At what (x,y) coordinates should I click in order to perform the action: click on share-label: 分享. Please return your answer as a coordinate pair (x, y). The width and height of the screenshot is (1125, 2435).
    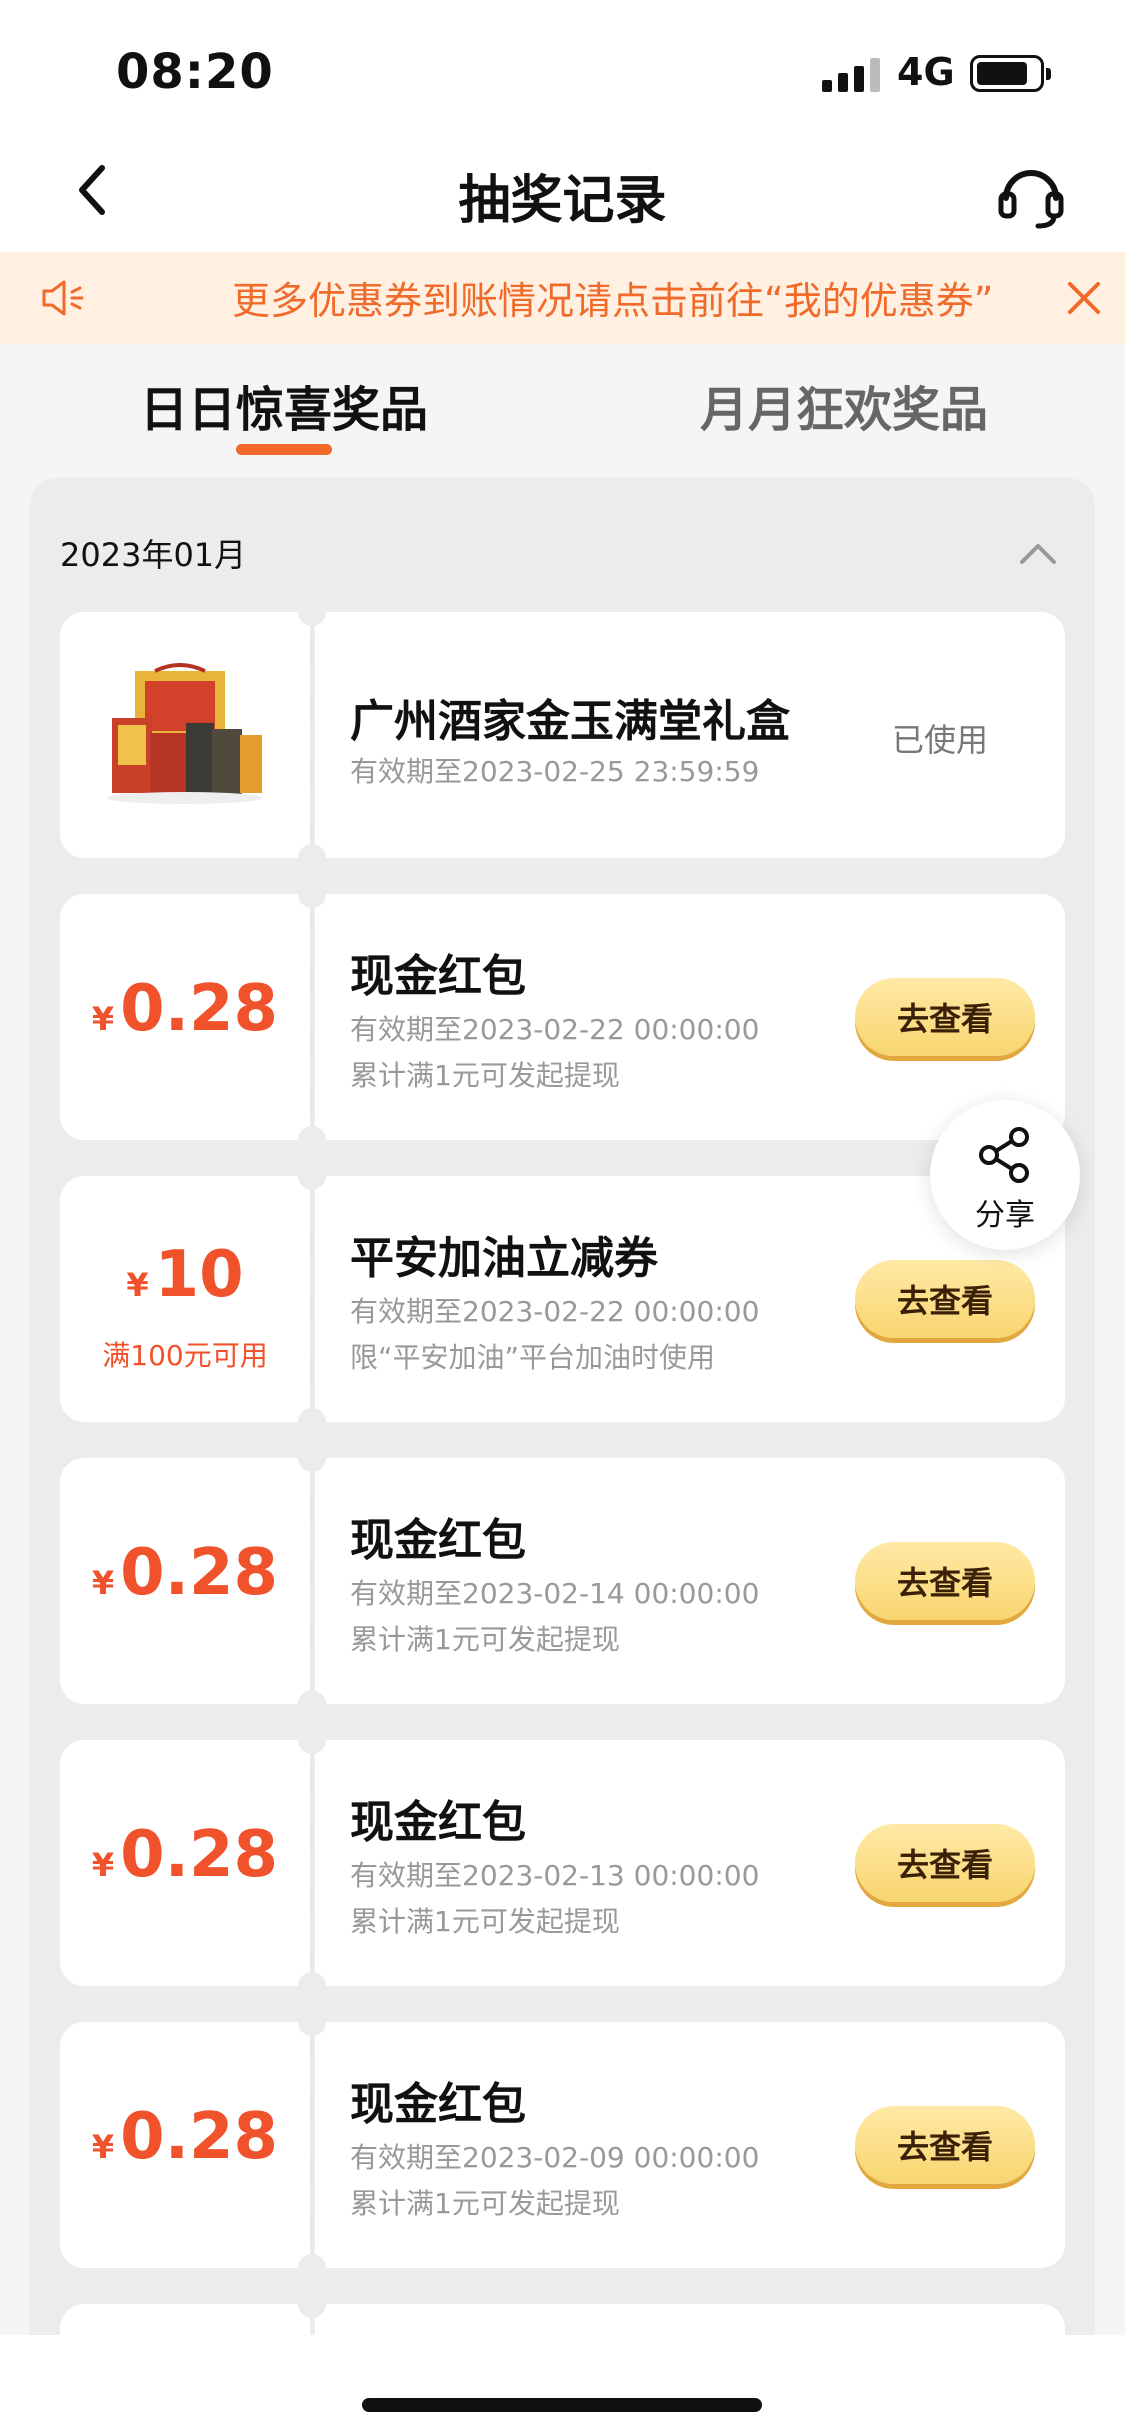
    Looking at the image, I should click on (1005, 1212).